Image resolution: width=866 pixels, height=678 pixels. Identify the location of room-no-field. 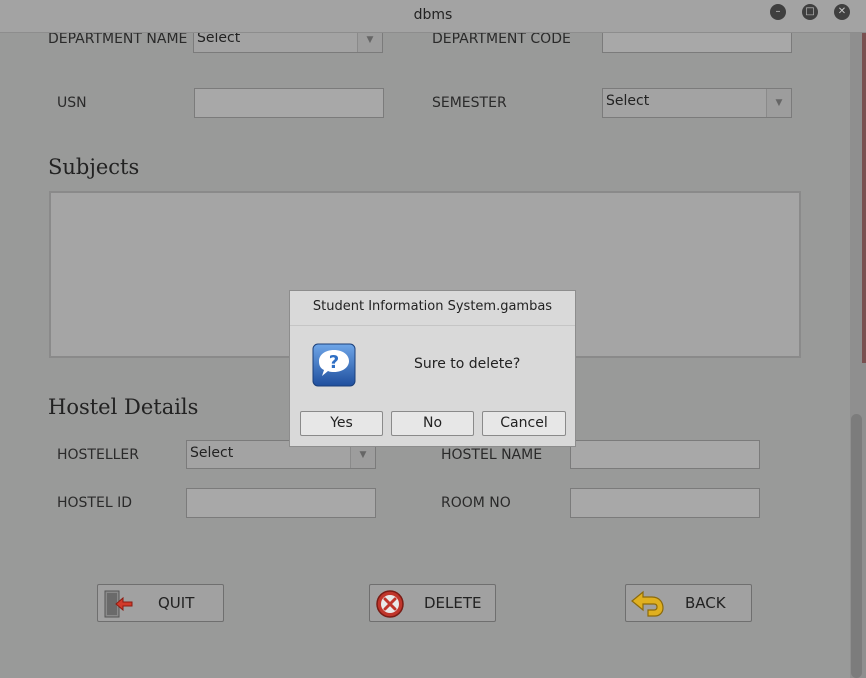
(665, 503).